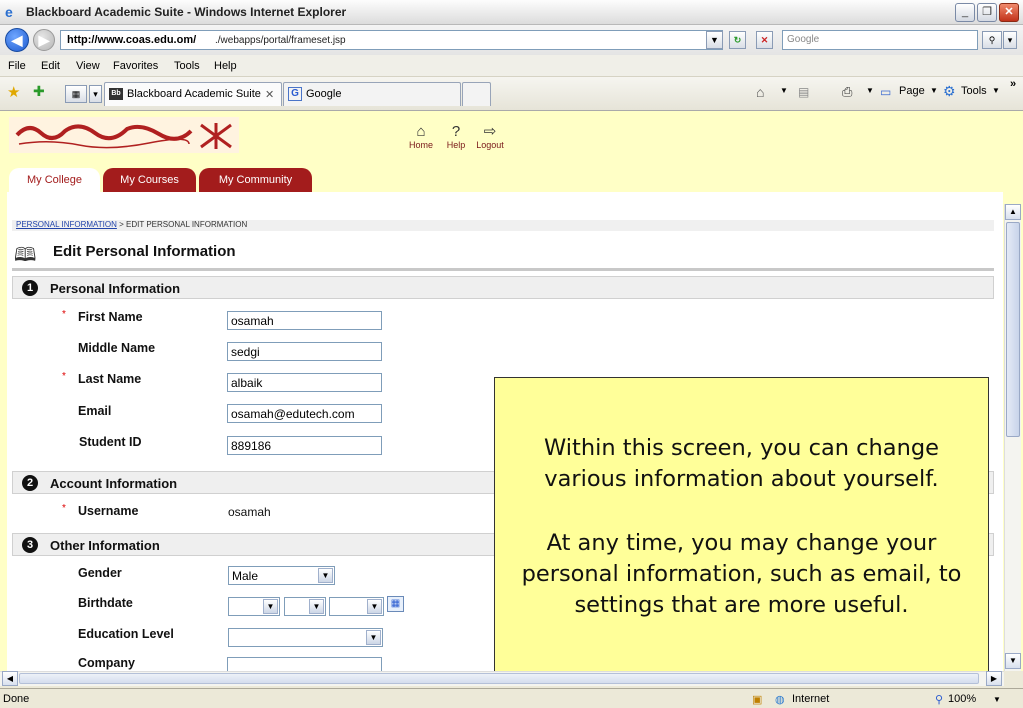 This screenshot has width=1023, height=708. Describe the element at coordinates (1012, 437) in the screenshot. I see `vertical-scrollbar: ▲ ▼` at that location.